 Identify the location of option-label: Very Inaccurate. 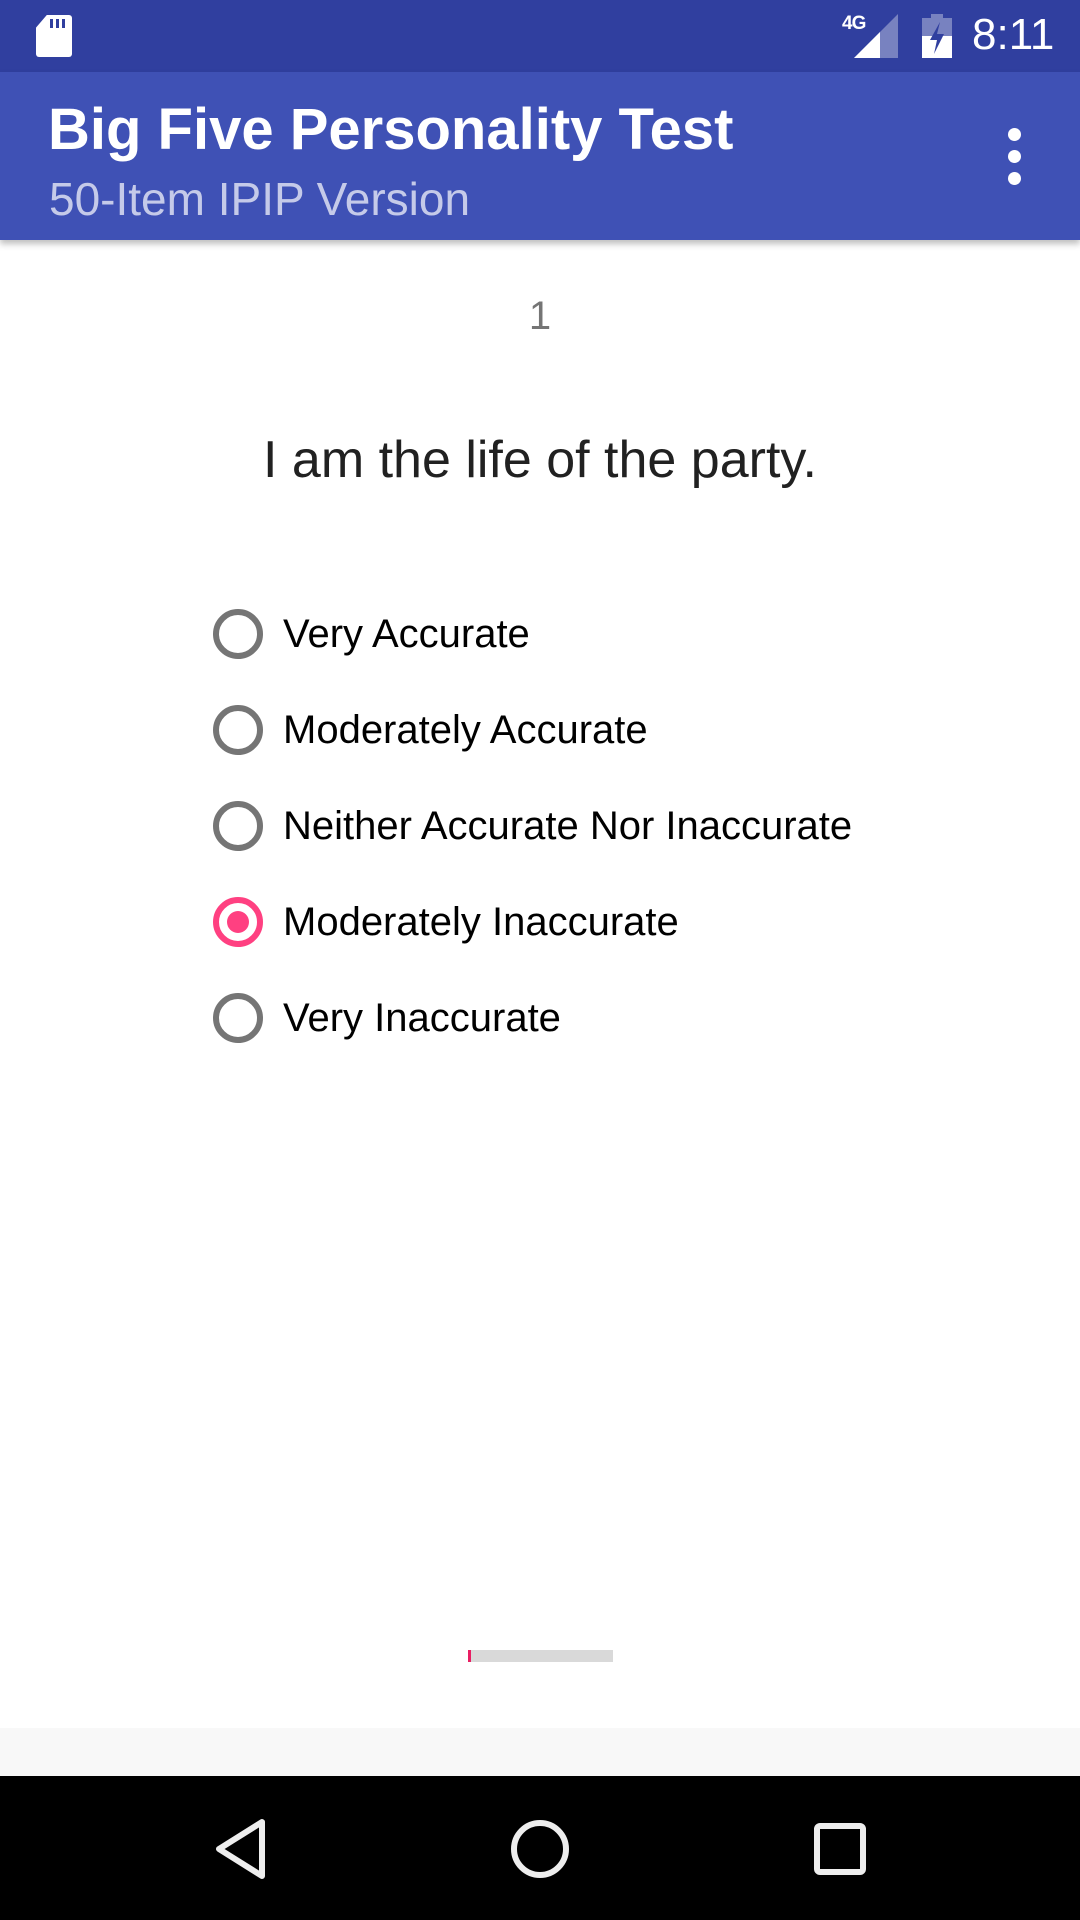
(422, 1017).